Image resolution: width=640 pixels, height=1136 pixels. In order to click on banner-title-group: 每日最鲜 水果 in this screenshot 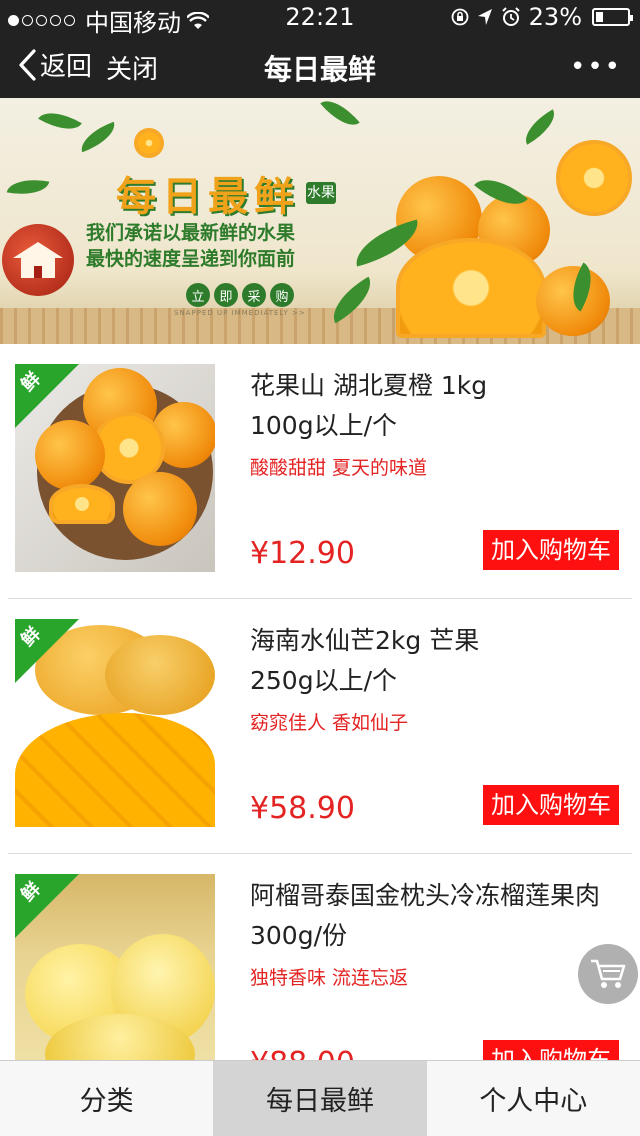, I will do `click(226, 193)`.